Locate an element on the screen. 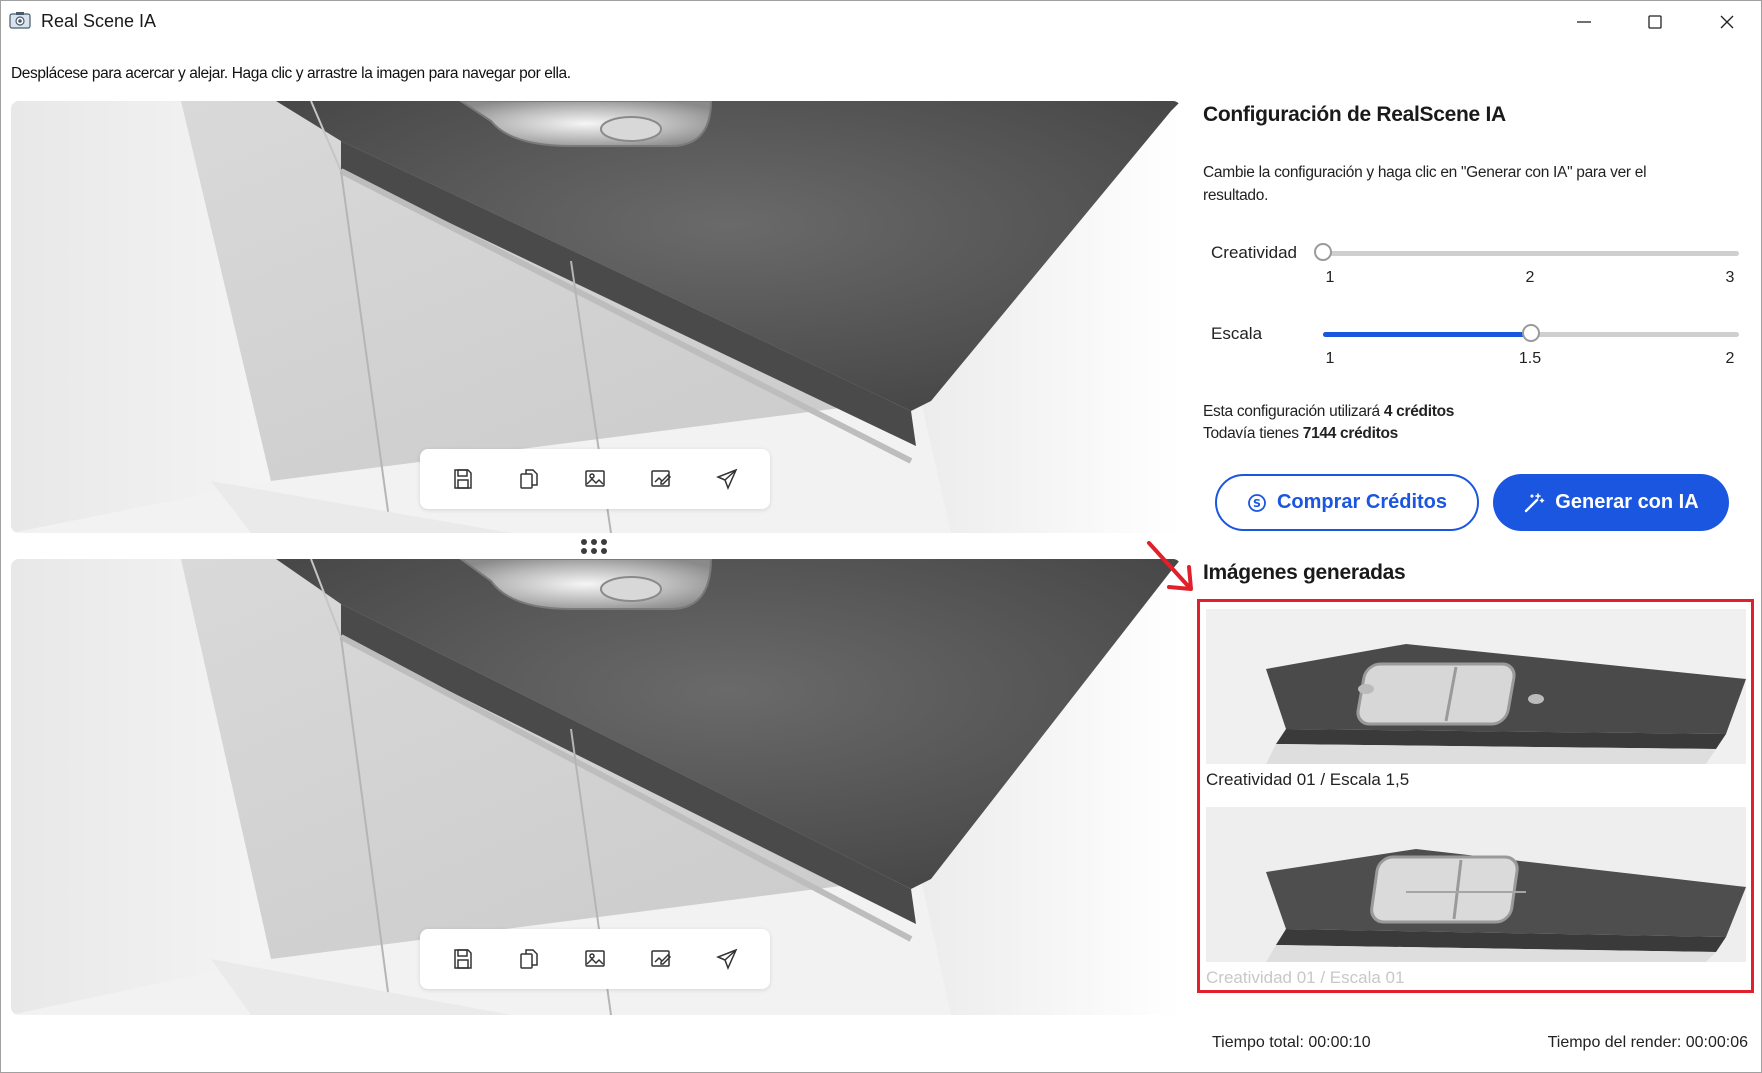 This screenshot has height=1073, width=1762. total-time: Tiempo total: 00:00:10 is located at coordinates (1291, 1042).